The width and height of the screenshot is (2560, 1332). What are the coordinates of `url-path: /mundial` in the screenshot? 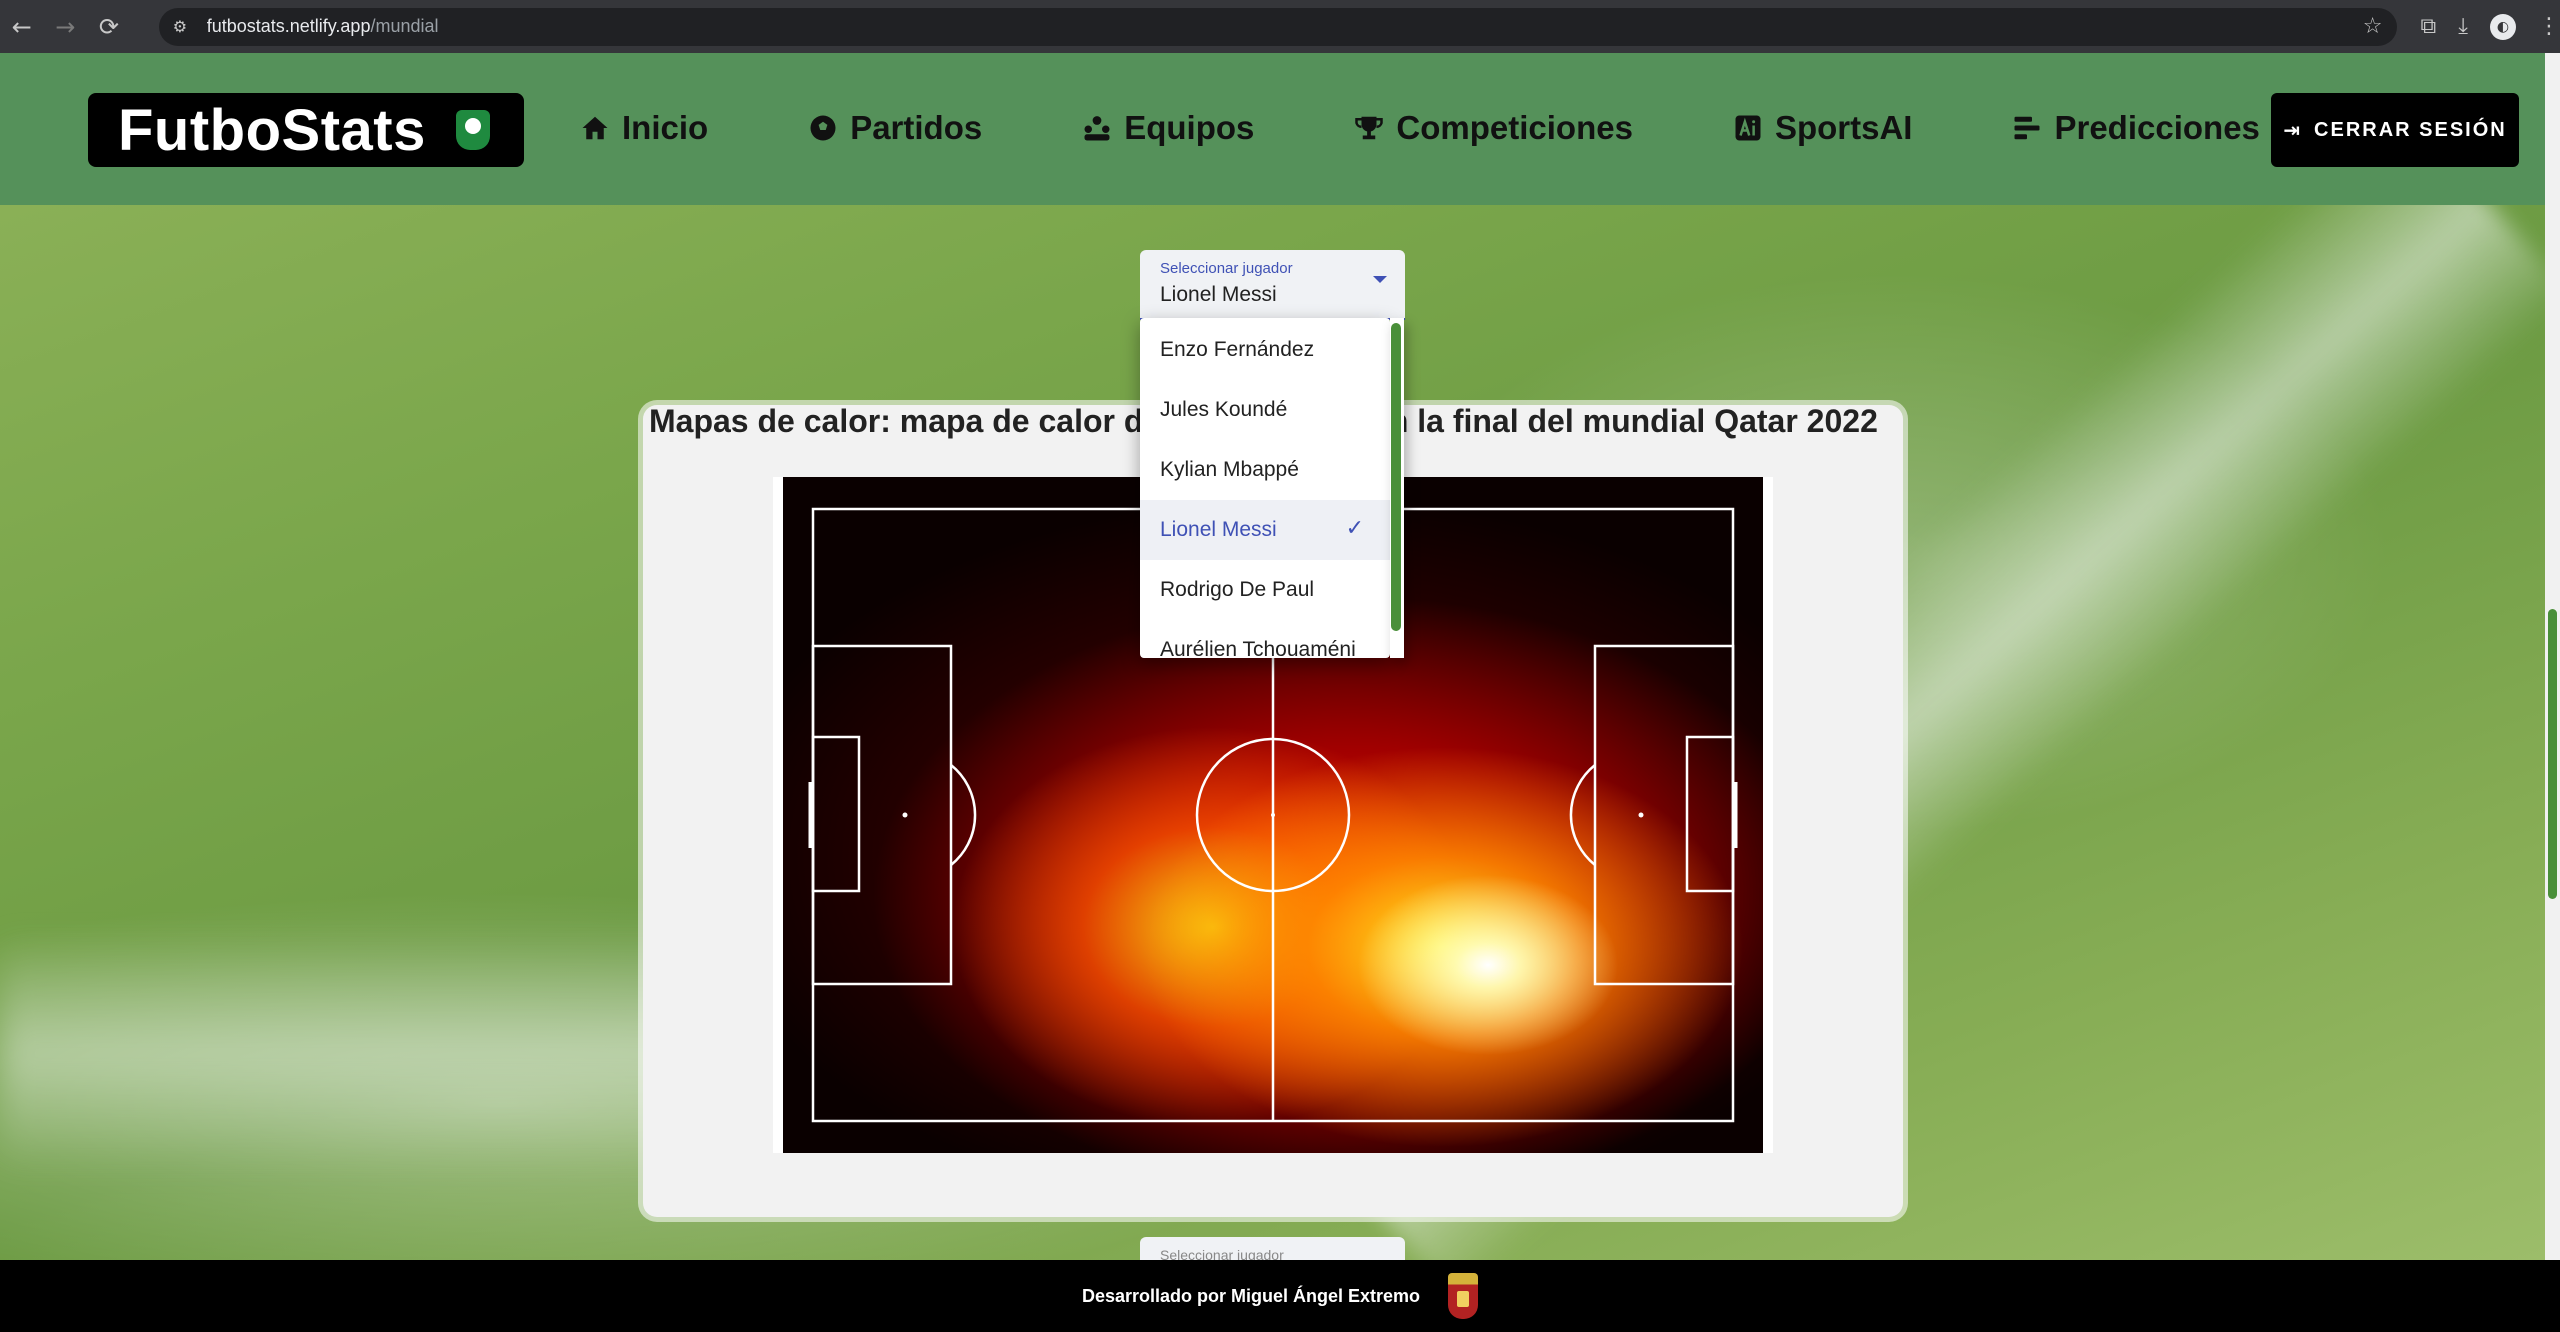 It's located at (404, 26).